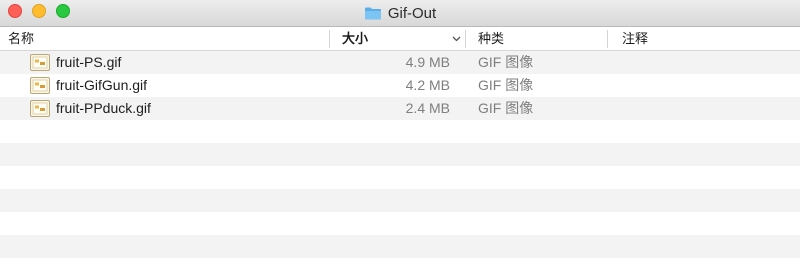  Describe the element at coordinates (427, 85) in the screenshot. I see `file-size: 4.2 MB` at that location.